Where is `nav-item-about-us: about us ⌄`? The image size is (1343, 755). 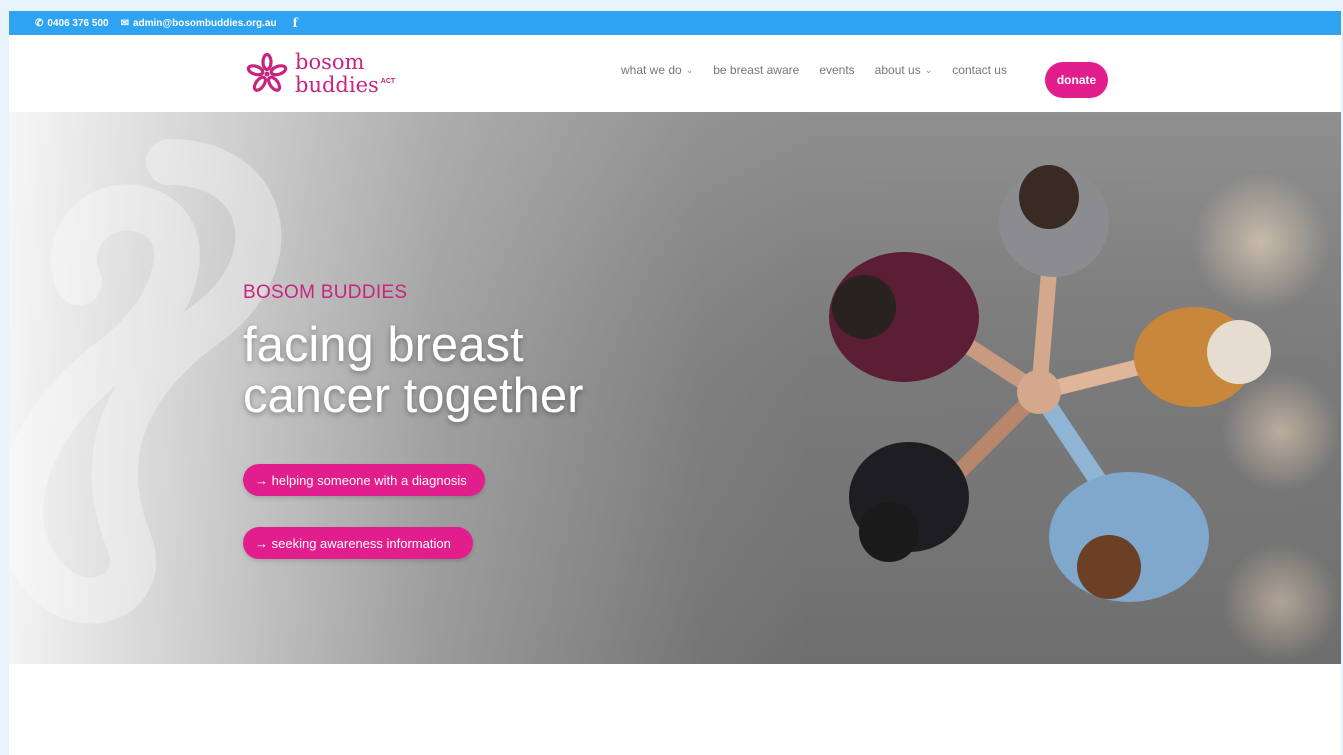
nav-item-about-us: about us ⌄ is located at coordinates (904, 70).